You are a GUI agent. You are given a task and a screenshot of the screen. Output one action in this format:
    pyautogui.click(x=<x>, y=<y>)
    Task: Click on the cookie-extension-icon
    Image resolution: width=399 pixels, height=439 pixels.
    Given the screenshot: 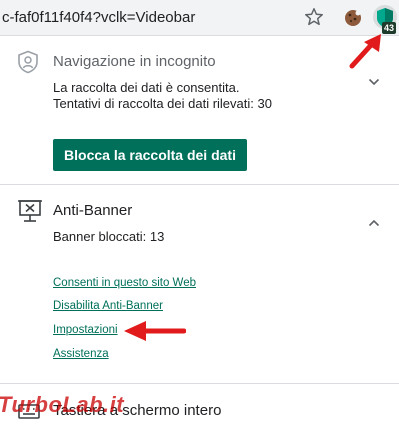 What is the action you would take?
    pyautogui.click(x=353, y=18)
    